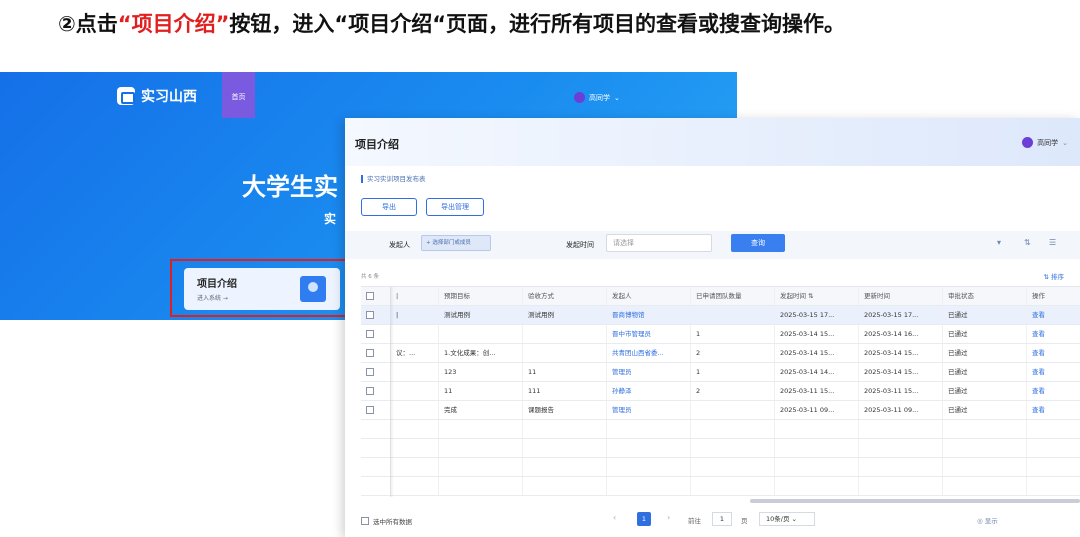 The width and height of the screenshot is (1080, 537). I want to click on hero-subtitle: 实, so click(330, 219).